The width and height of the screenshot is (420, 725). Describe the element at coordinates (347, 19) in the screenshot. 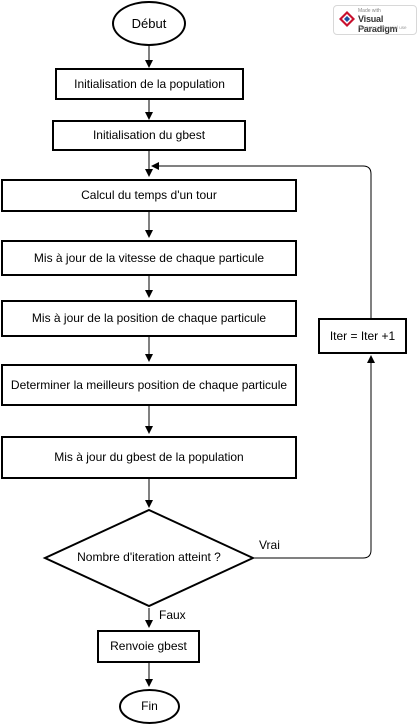

I see `visual-paradigm-logo-icon` at that location.